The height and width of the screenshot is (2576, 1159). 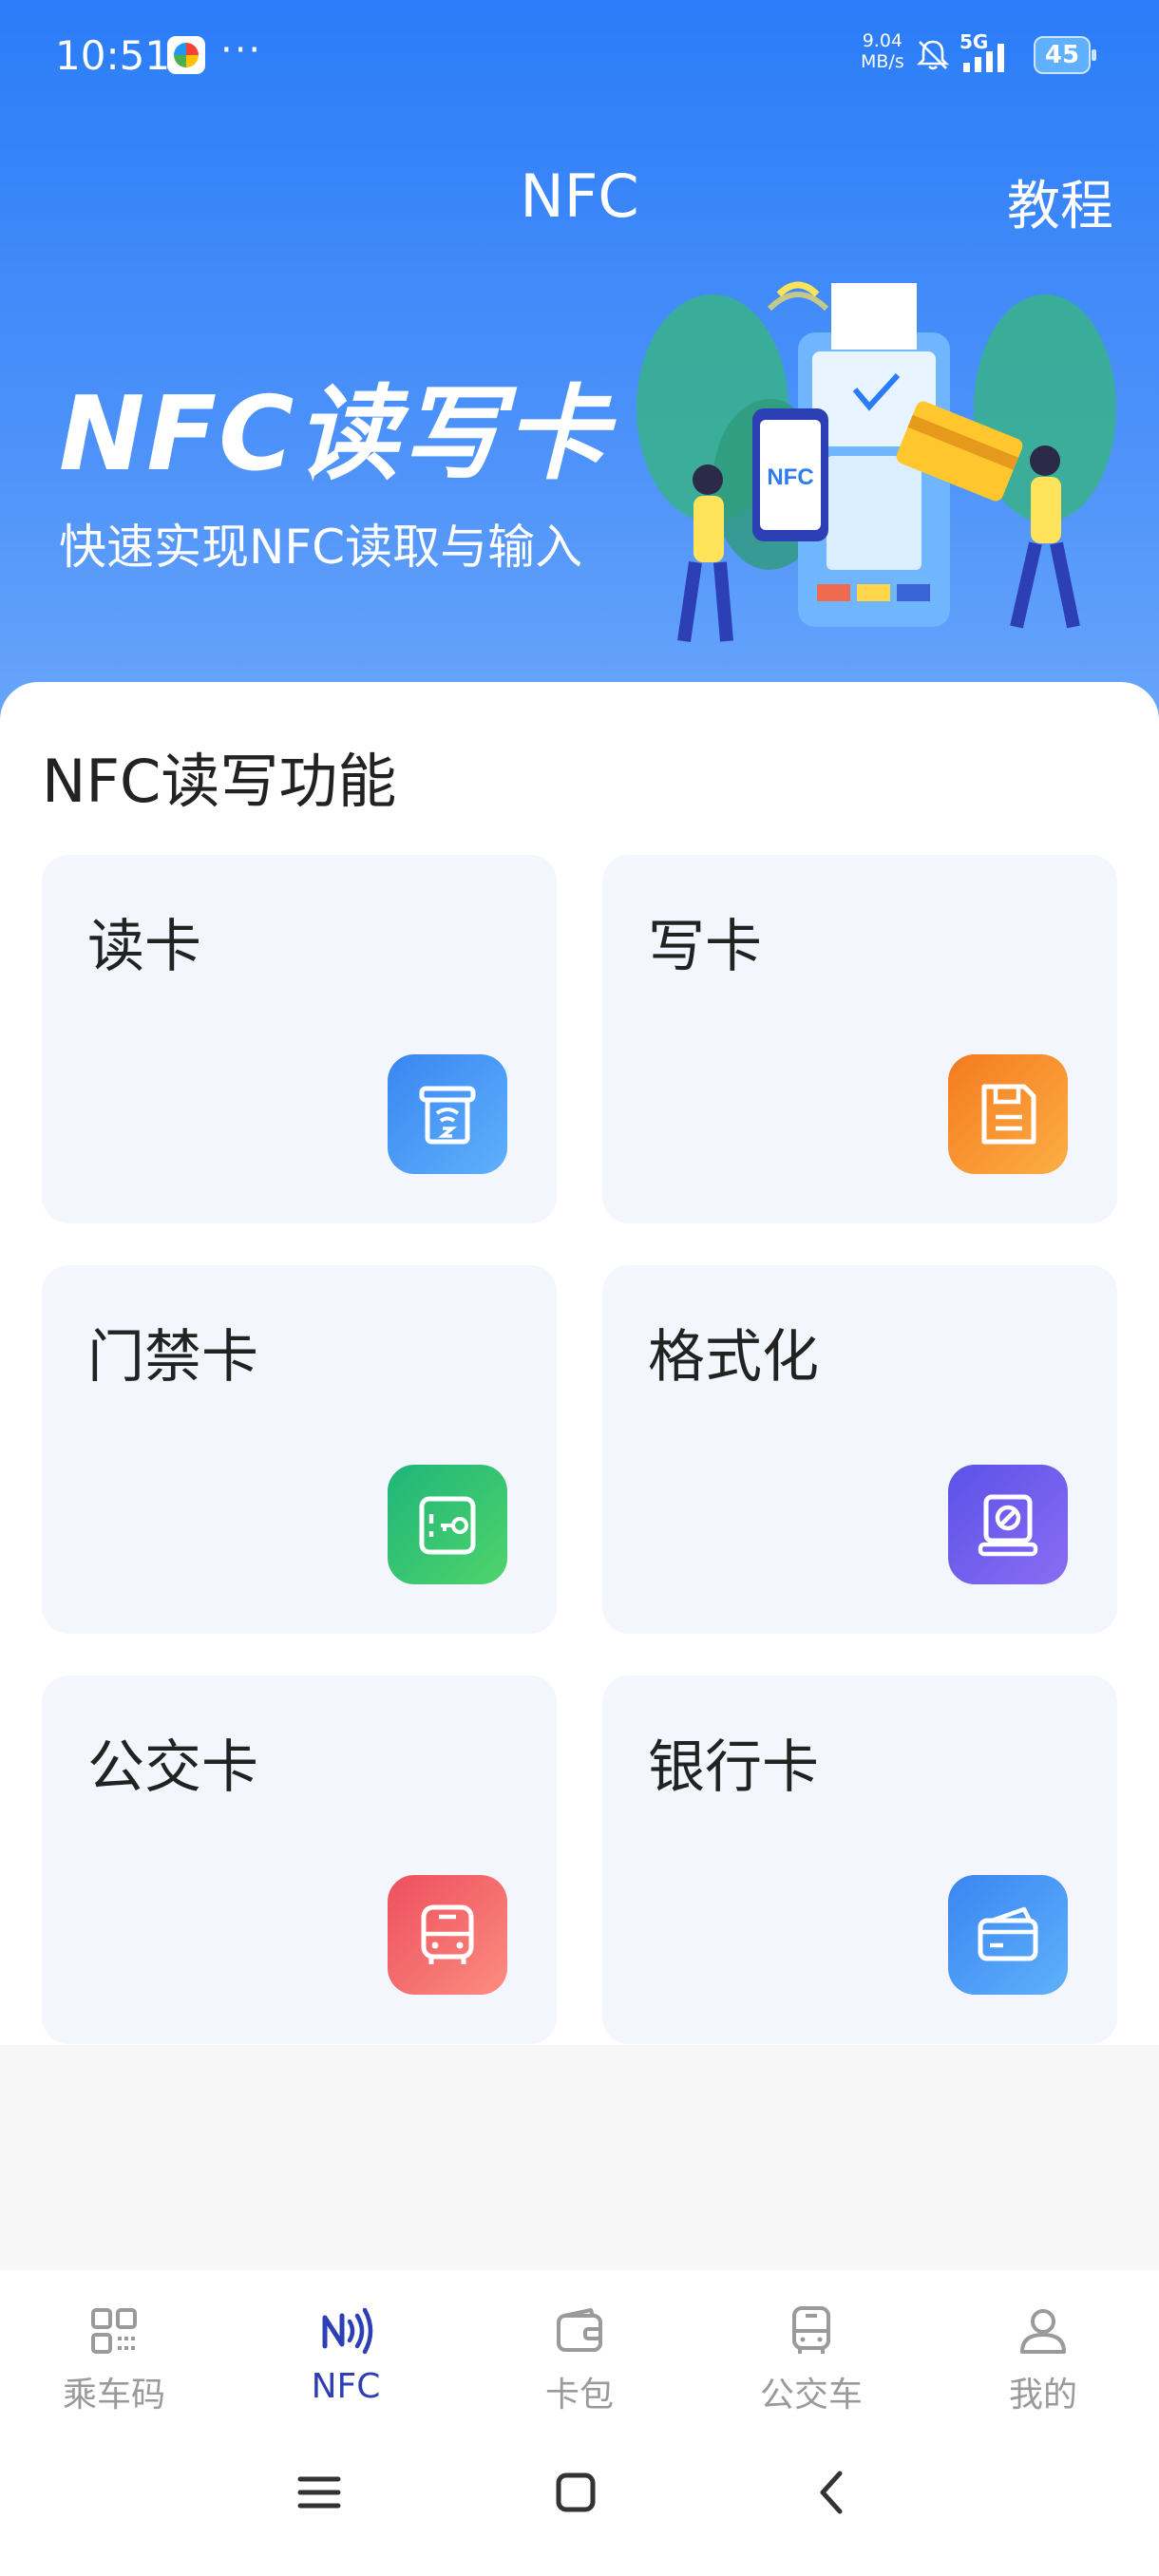 What do you see at coordinates (319, 2492) in the screenshot?
I see `menu-icon` at bounding box center [319, 2492].